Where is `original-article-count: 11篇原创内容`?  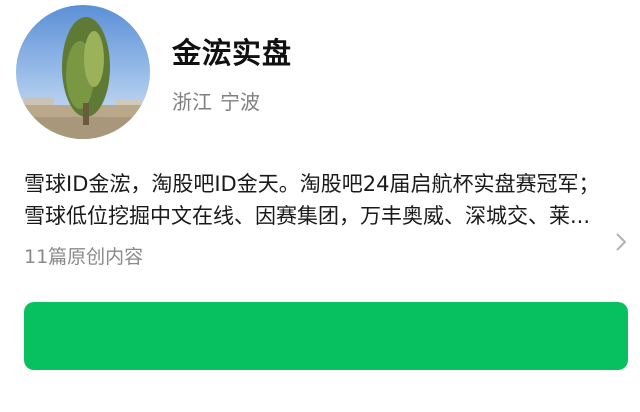
original-article-count: 11篇原创内容 is located at coordinates (83, 255).